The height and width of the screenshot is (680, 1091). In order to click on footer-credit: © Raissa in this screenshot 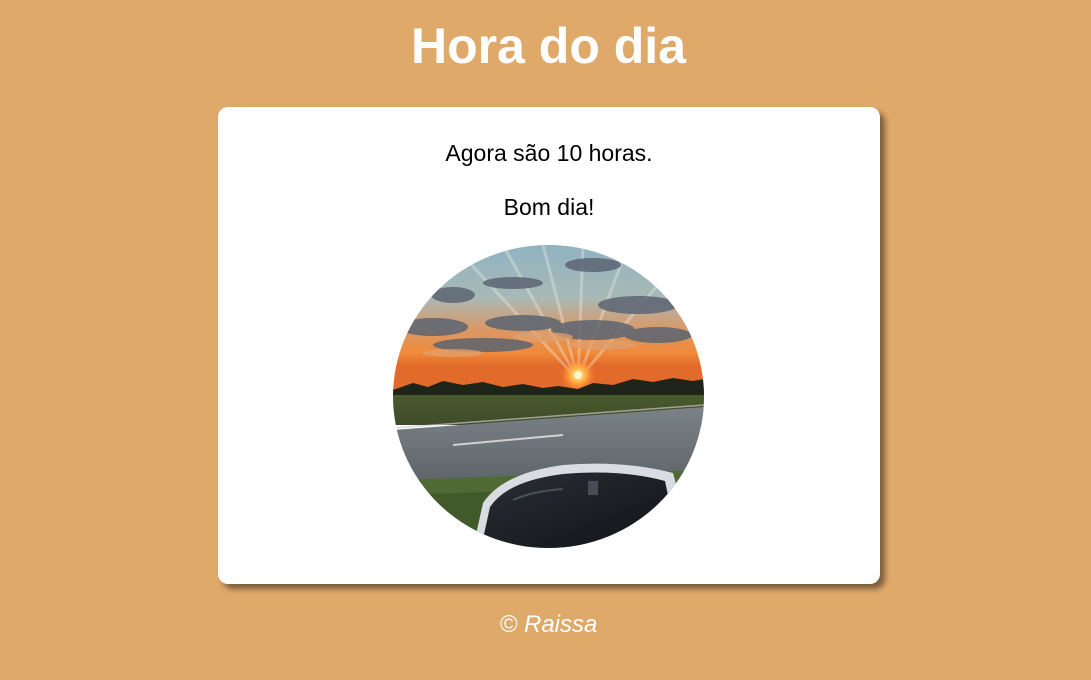, I will do `click(548, 624)`.